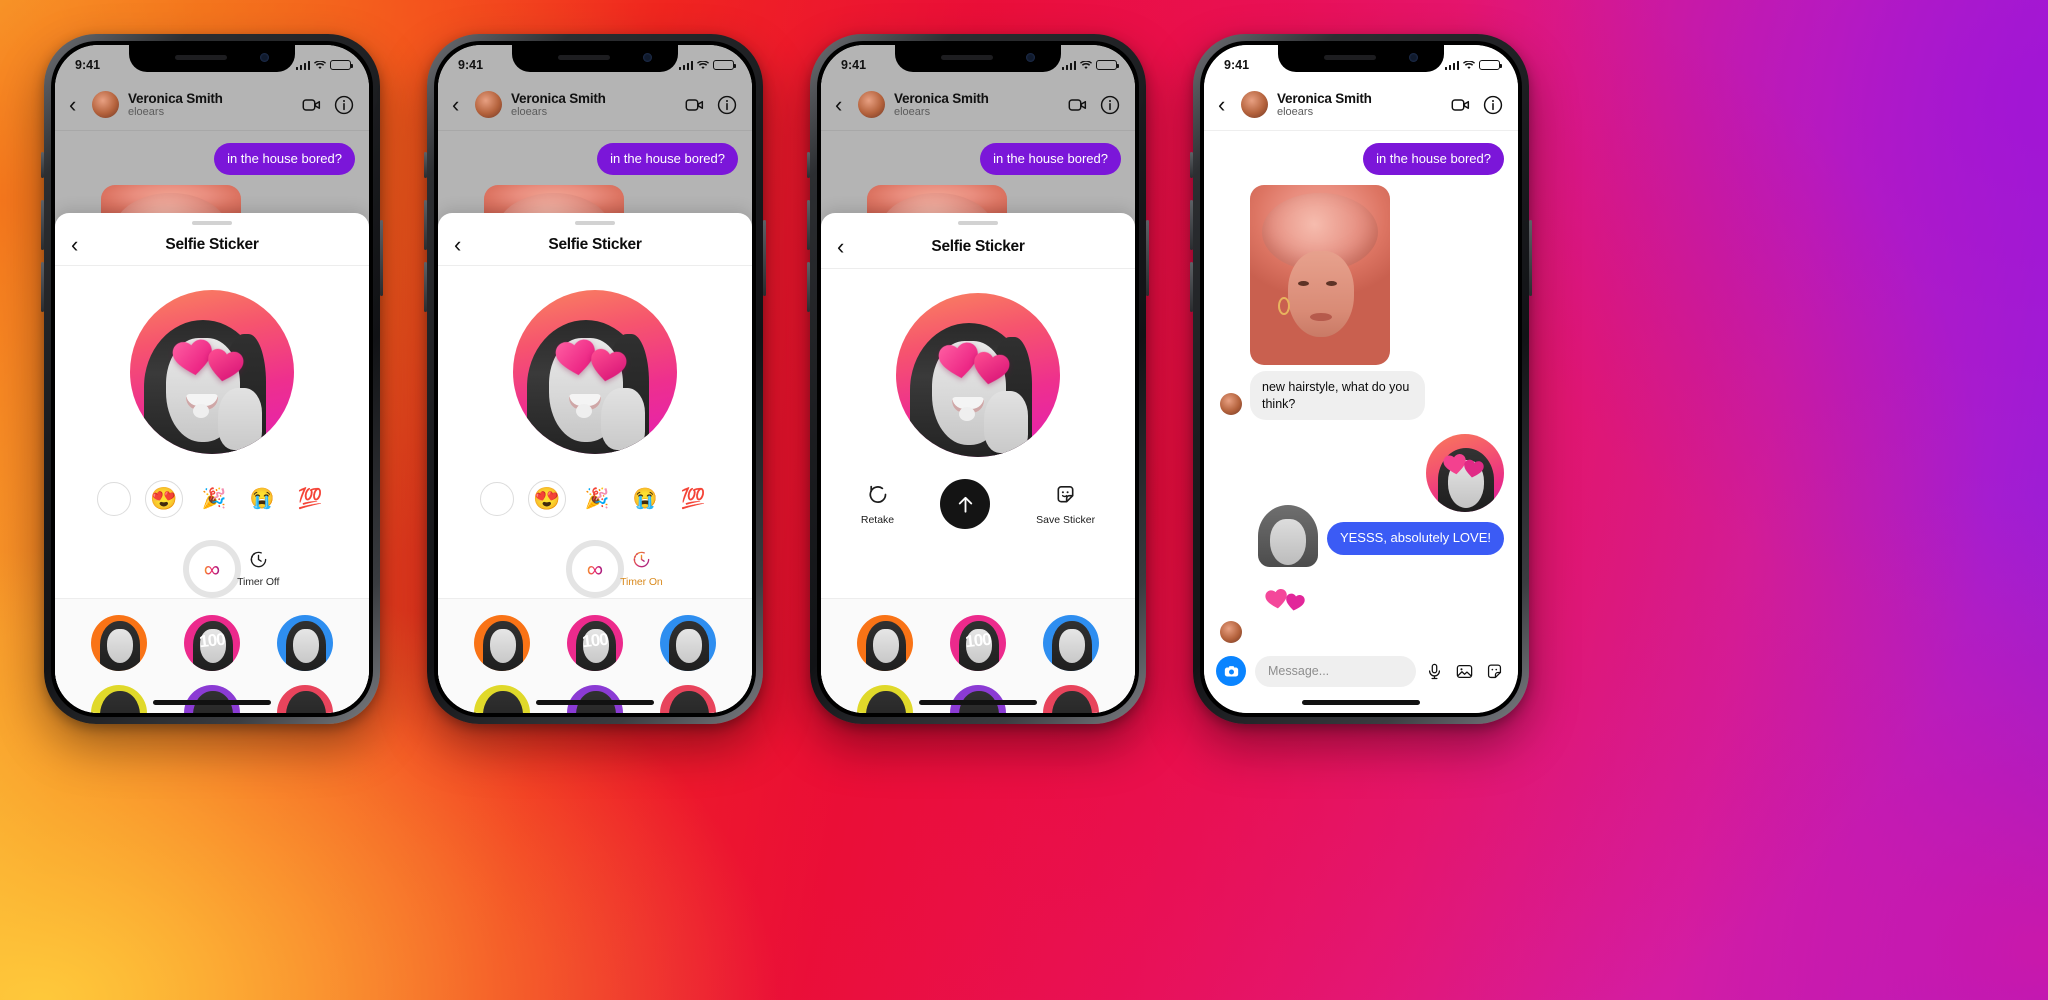 The image size is (2048, 1000). What do you see at coordinates (1231, 671) in the screenshot?
I see `camera-button` at bounding box center [1231, 671].